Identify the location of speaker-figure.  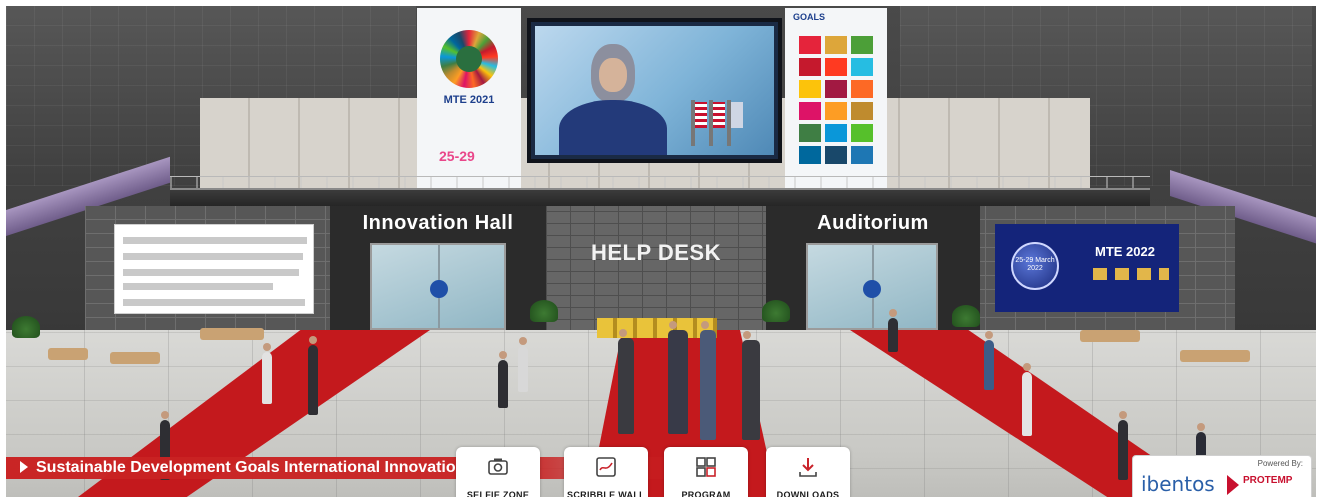
(613, 99).